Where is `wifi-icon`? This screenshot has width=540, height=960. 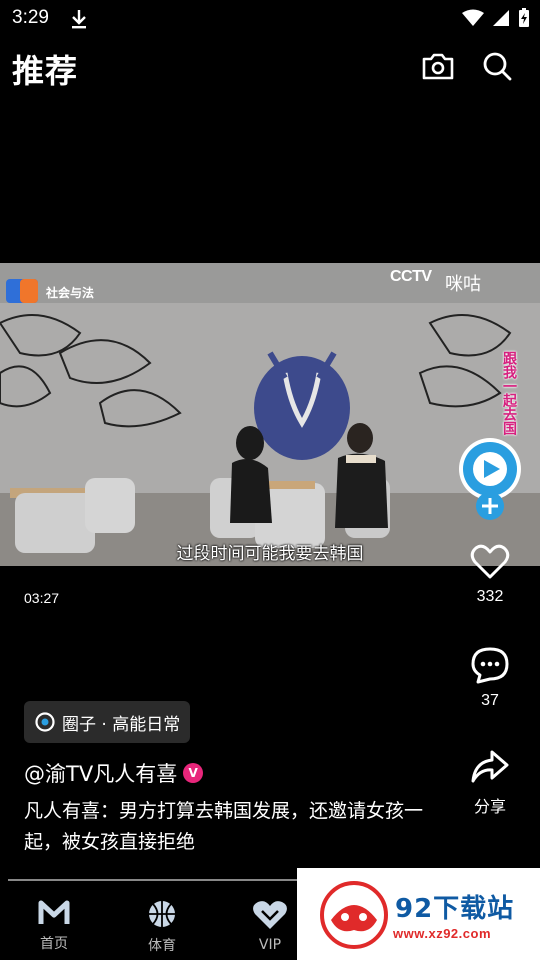
wifi-icon is located at coordinates (473, 17).